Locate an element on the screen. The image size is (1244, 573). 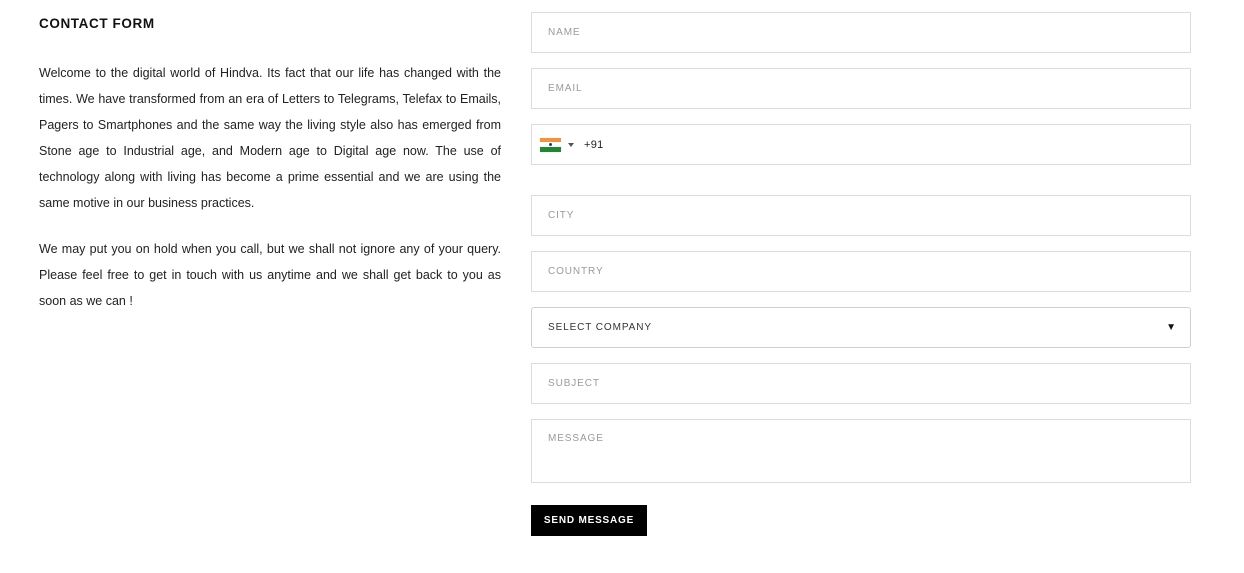
chevron-down-icon is located at coordinates (571, 144).